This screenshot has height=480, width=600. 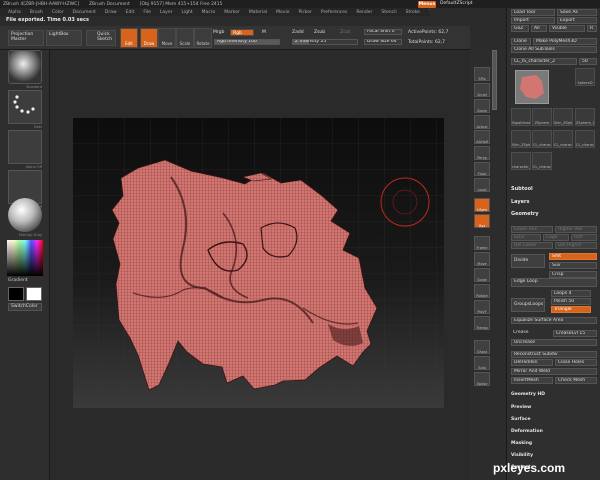 I want to click on subtool-thumbnail: ZSphere, so click(x=542, y=117).